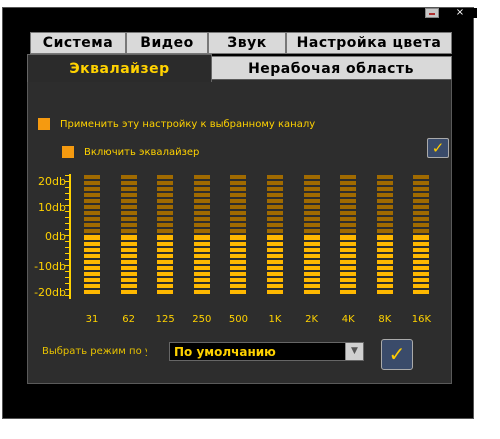 The width and height of the screenshot is (500, 439). I want to click on mode-label: Выбрать режим по у, so click(94, 351).